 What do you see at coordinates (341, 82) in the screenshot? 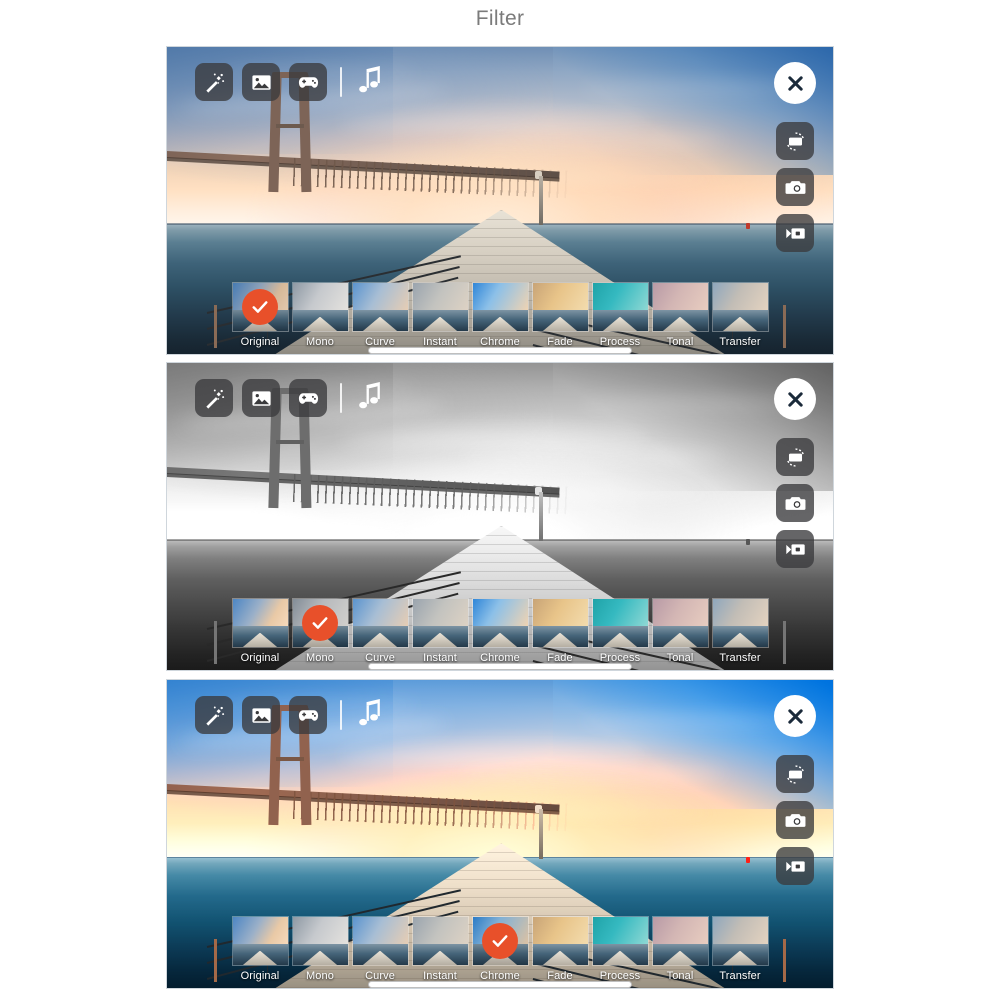
I see `toolbar-divider` at bounding box center [341, 82].